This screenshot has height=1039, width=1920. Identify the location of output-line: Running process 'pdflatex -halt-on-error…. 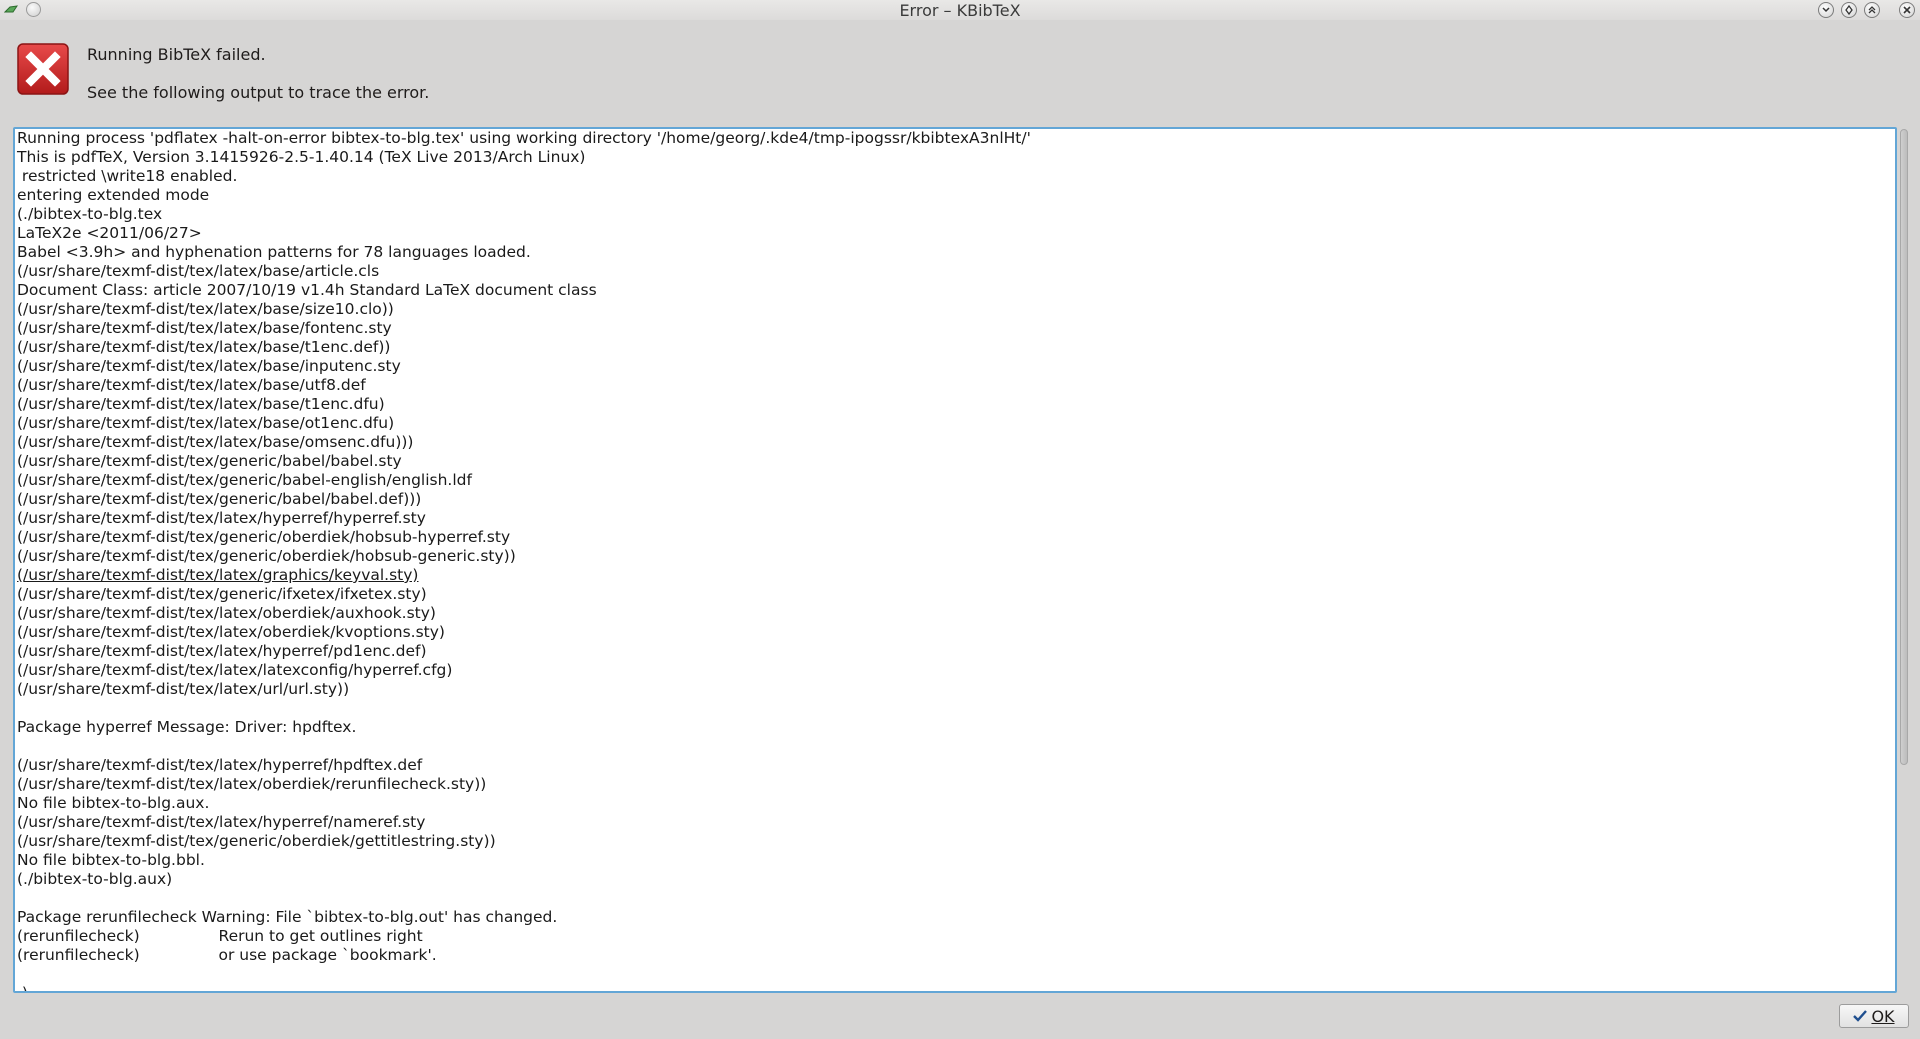
(524, 138).